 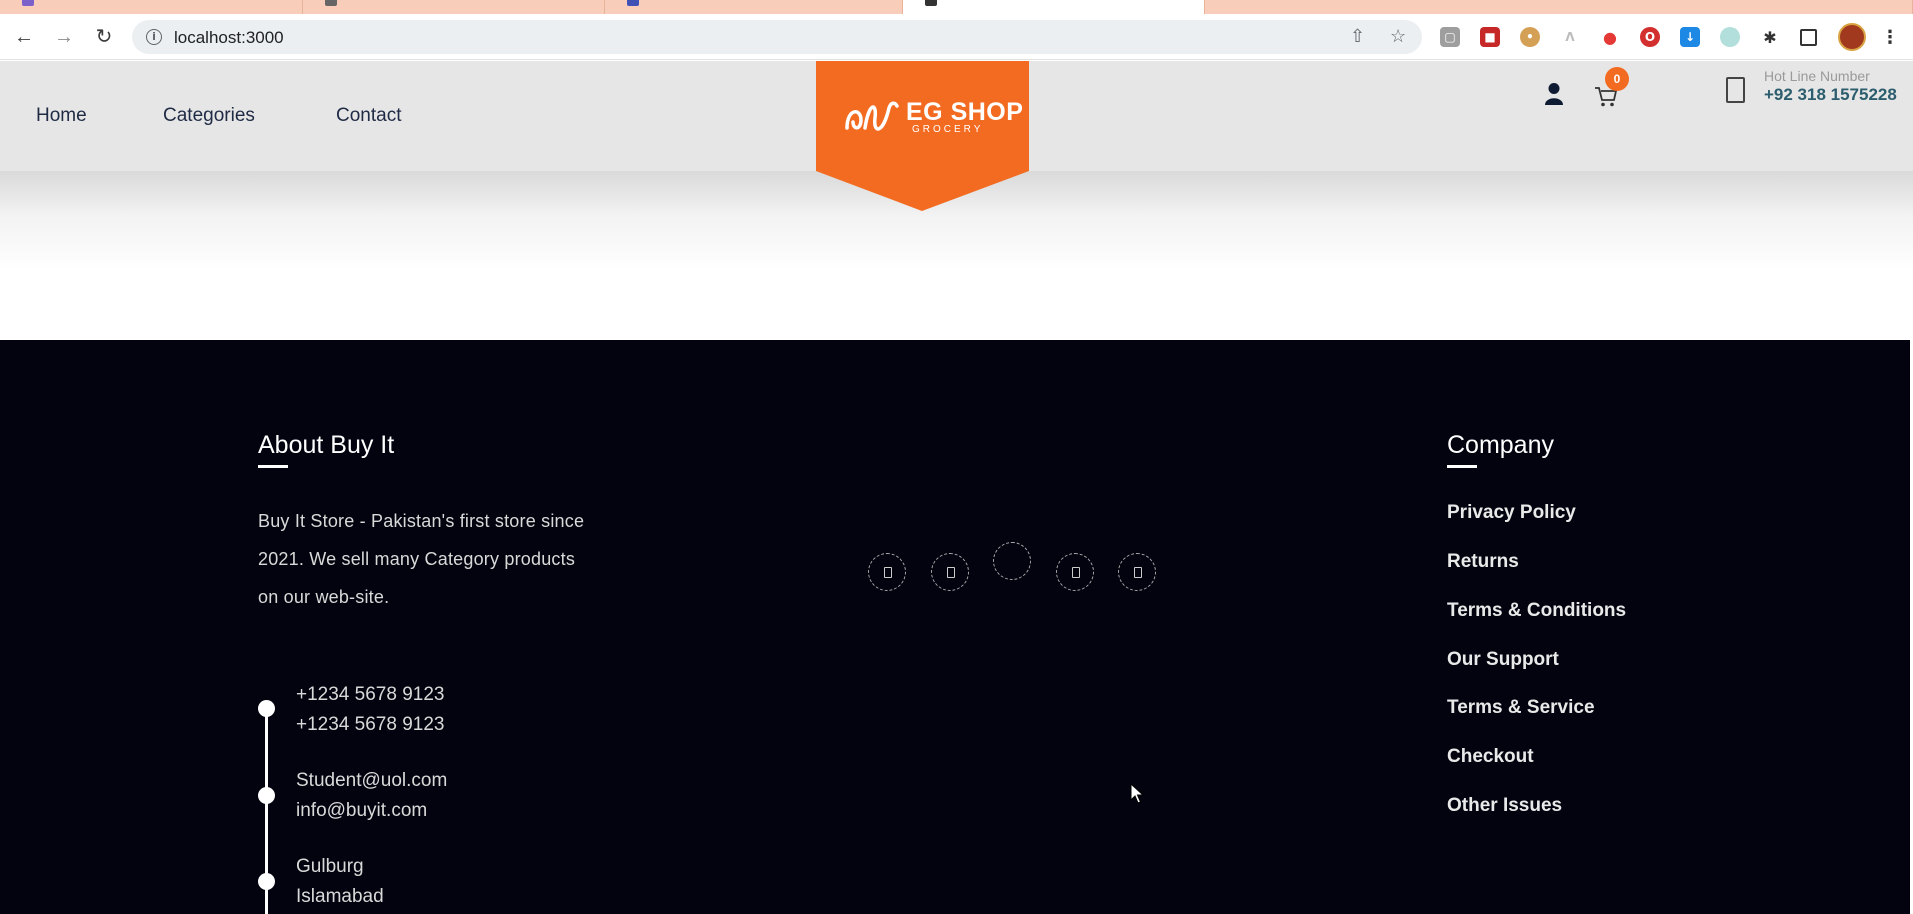 I want to click on back-icon: ←, so click(x=24, y=37).